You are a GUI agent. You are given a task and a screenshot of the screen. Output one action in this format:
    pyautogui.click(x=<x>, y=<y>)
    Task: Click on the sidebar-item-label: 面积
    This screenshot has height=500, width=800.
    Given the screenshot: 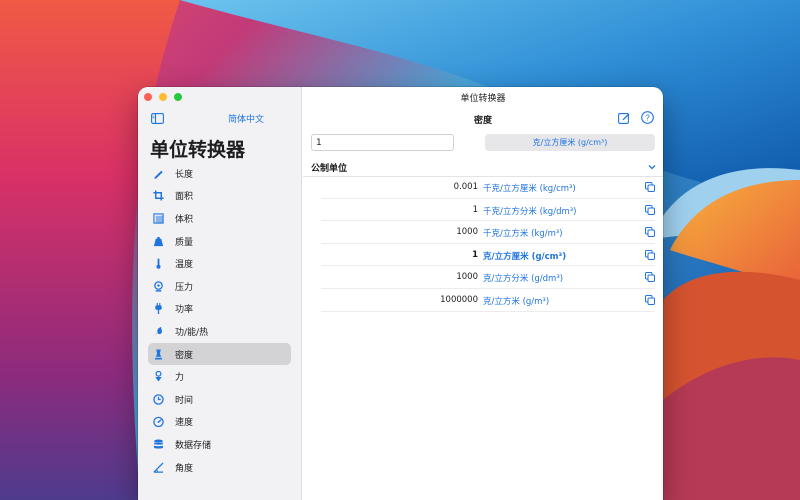 What is the action you would take?
    pyautogui.click(x=184, y=197)
    